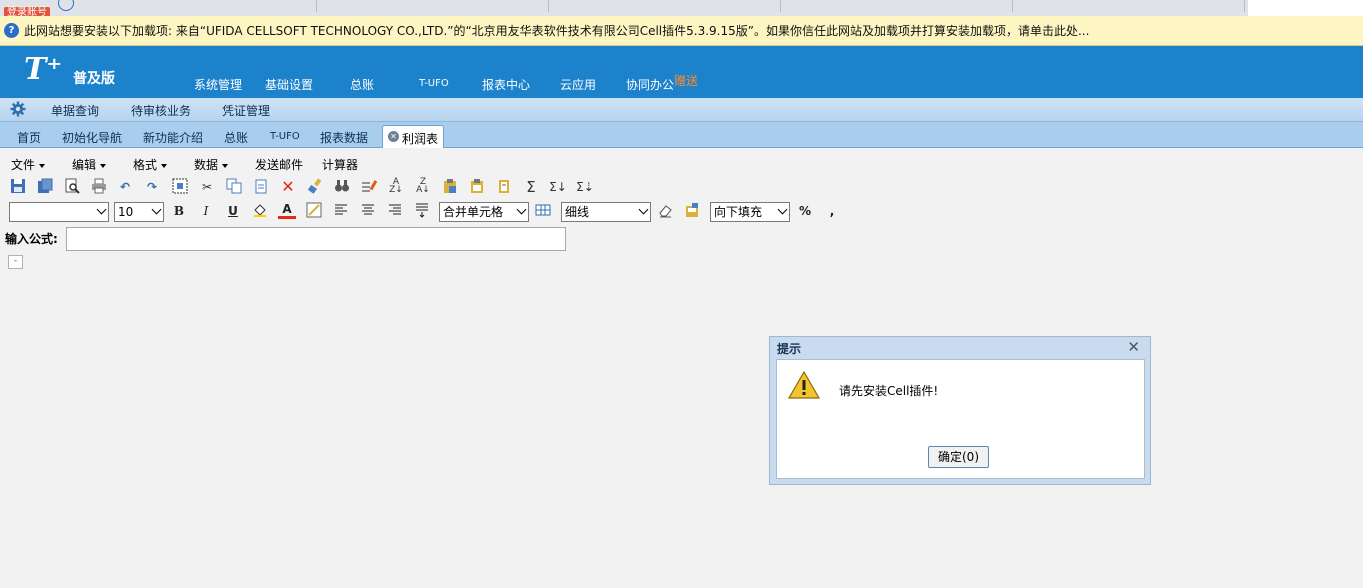 The width and height of the screenshot is (1363, 588). I want to click on menu-send-email: 发送邮件, so click(279, 164).